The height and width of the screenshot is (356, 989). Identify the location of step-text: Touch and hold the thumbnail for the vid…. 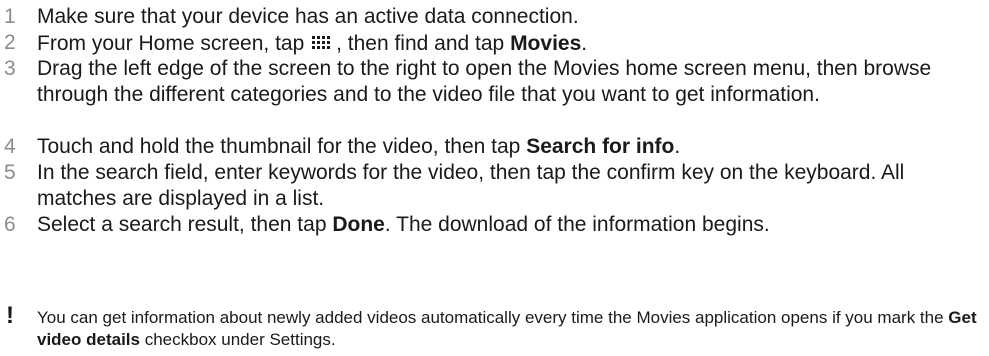
(359, 146).